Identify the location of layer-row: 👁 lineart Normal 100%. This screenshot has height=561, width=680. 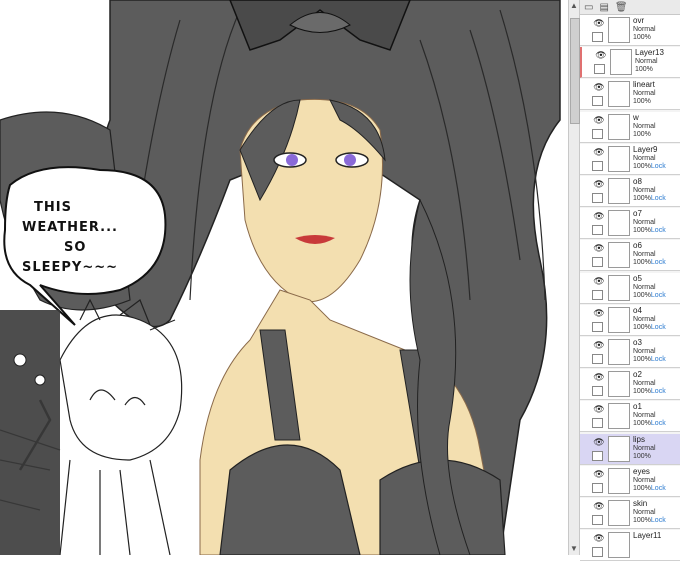
(630, 95).